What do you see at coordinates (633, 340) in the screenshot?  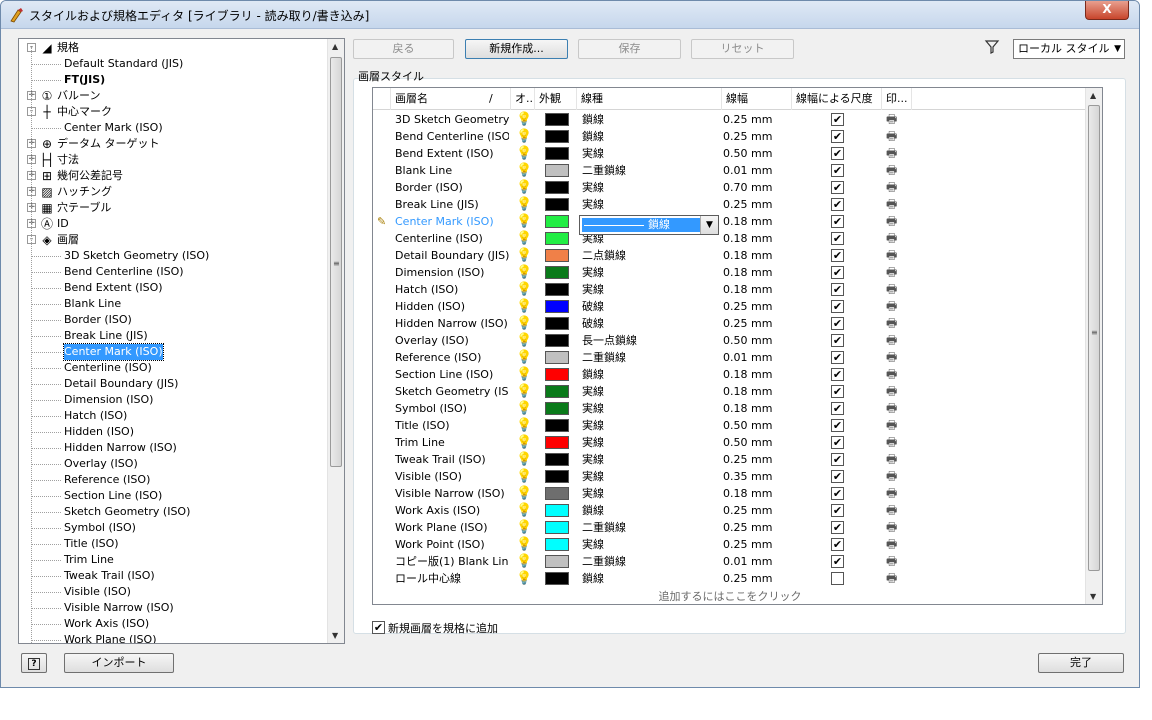 I see `layer-linetype: 長一点鎖線` at bounding box center [633, 340].